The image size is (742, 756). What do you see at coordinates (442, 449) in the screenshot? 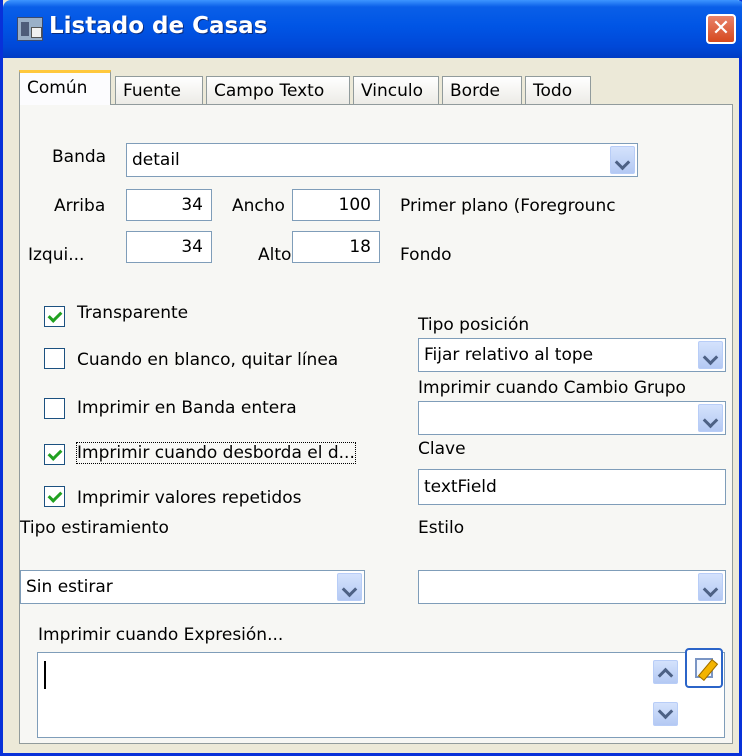
I see `clave-label: Clave` at bounding box center [442, 449].